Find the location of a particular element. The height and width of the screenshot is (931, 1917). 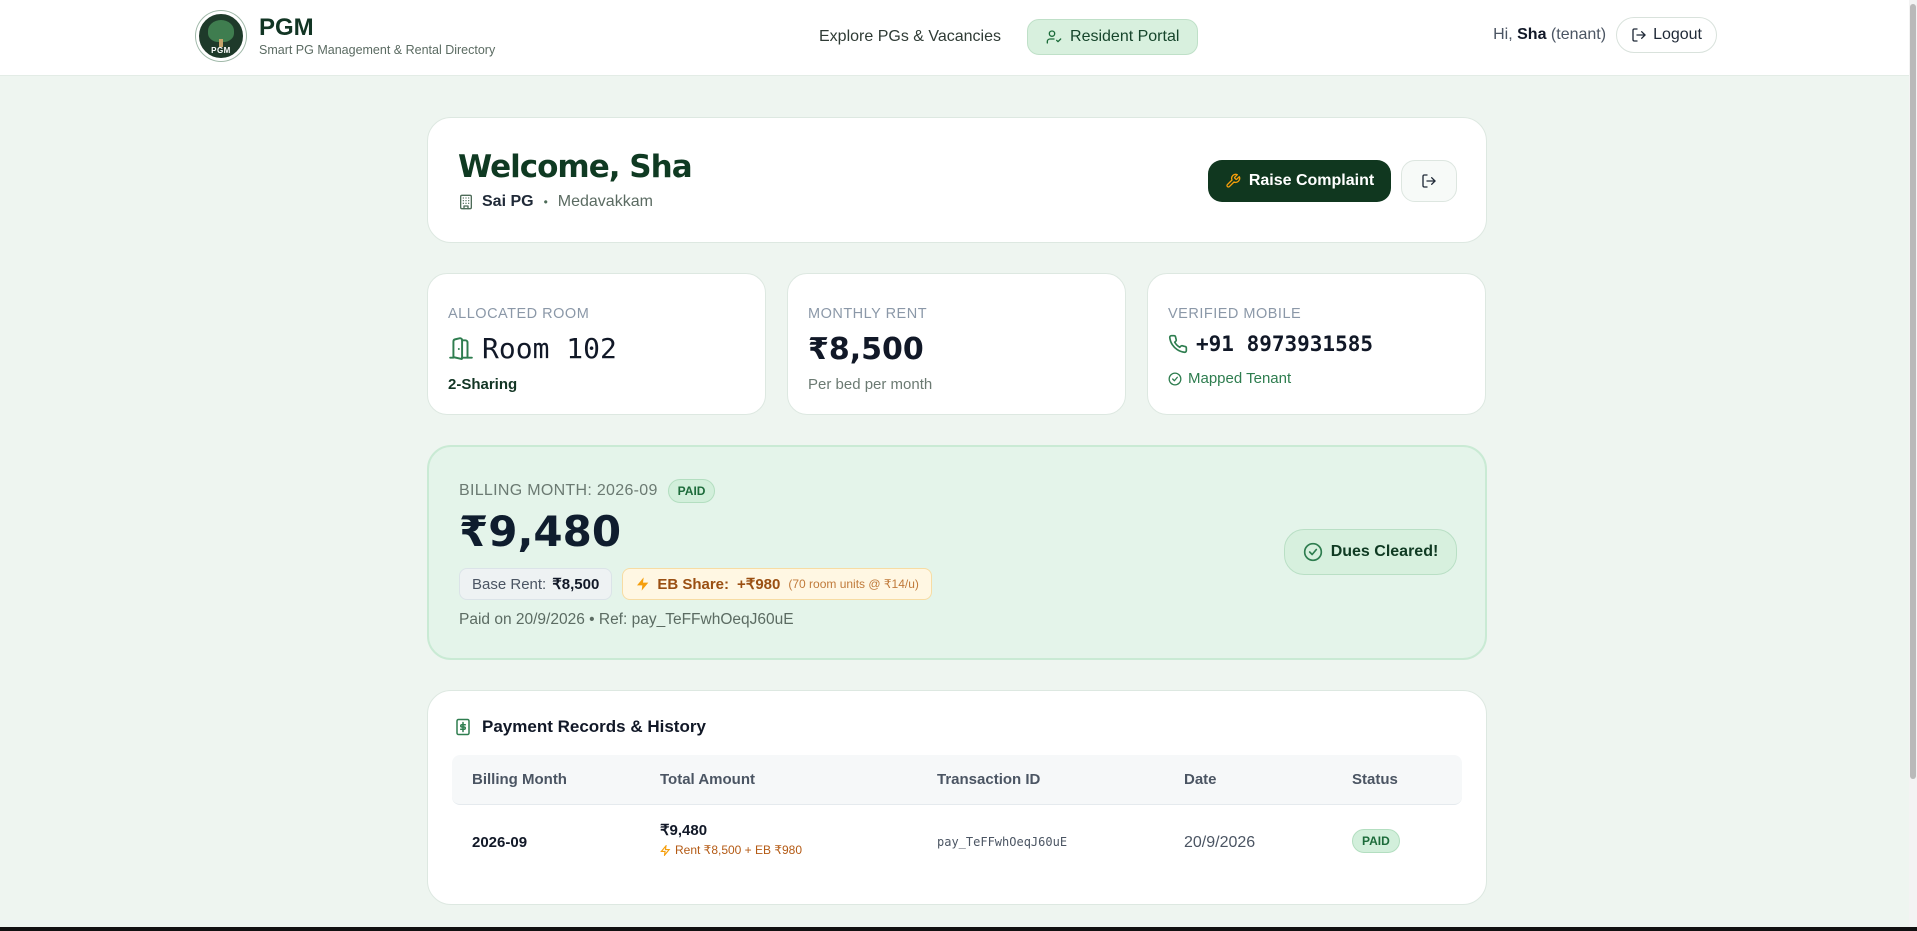

col-status: Status is located at coordinates (1375, 779).